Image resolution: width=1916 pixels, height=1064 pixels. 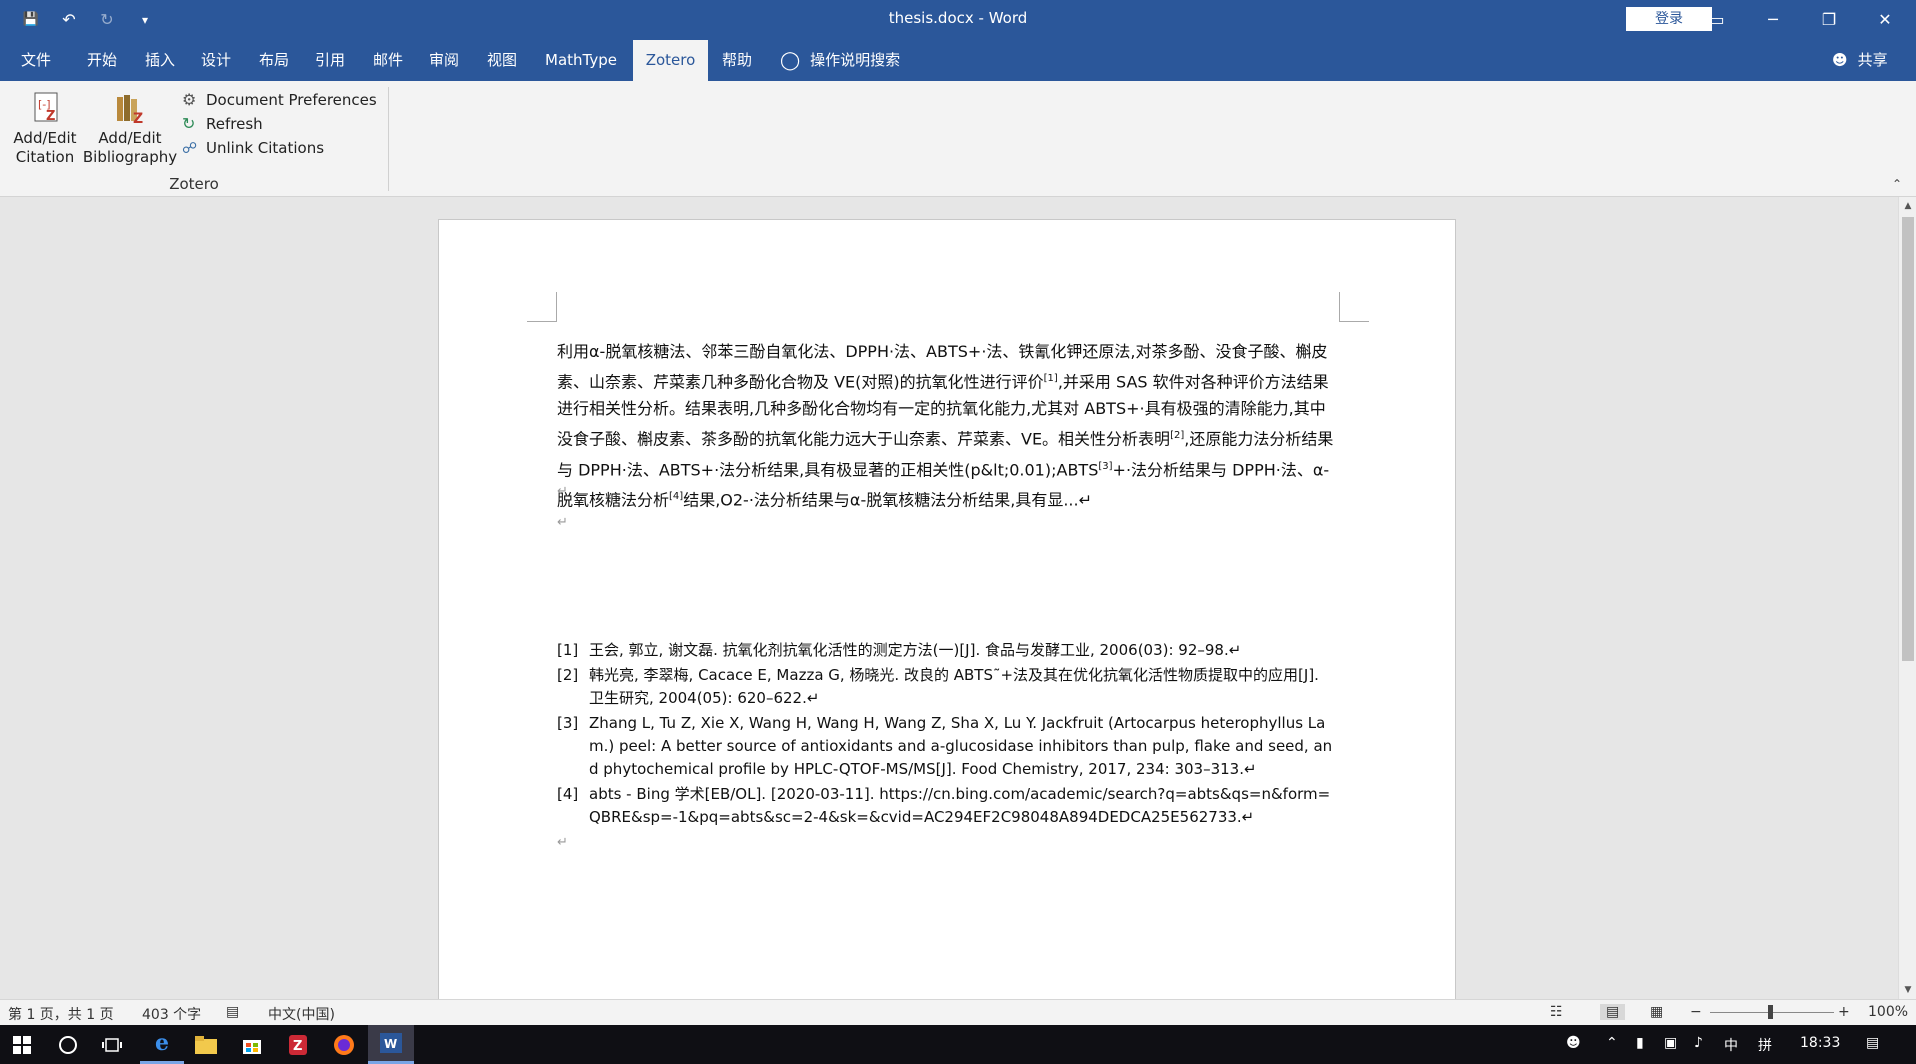 I want to click on title-bar: 💾 ↶ ↻ ▾ thesis.docx - Word 登录 ▭ ─ ❐ ✕, so click(x=958, y=20).